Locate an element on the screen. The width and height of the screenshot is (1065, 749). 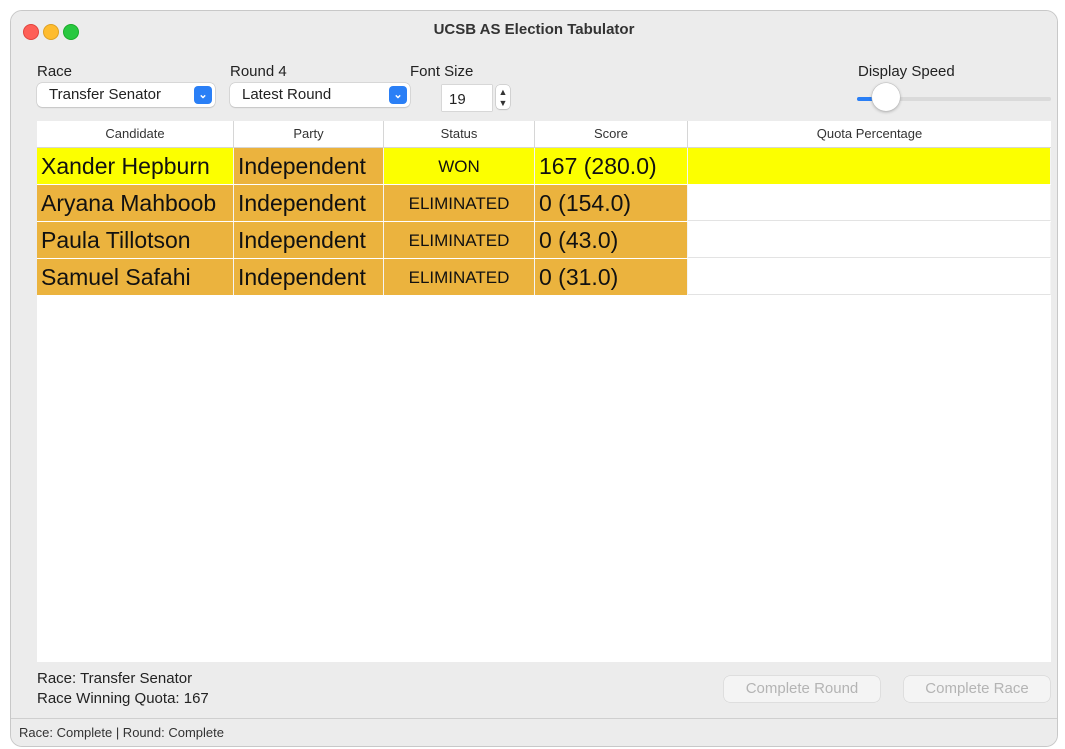
score-cell: 0 (31.0) is located at coordinates (611, 277).